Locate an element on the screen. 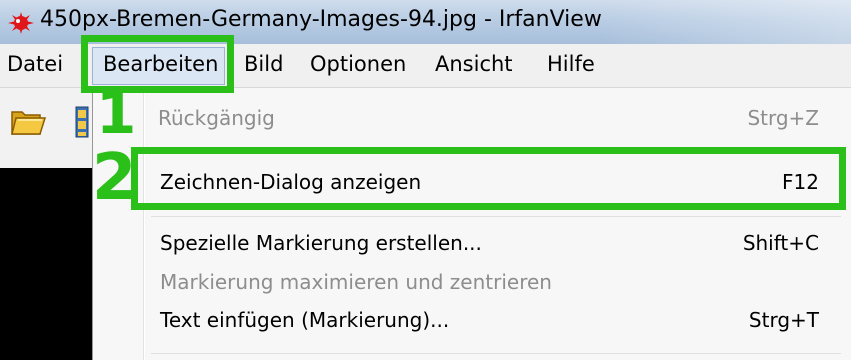  shortcut-text-einfuegen: Strg+T is located at coordinates (783, 320).